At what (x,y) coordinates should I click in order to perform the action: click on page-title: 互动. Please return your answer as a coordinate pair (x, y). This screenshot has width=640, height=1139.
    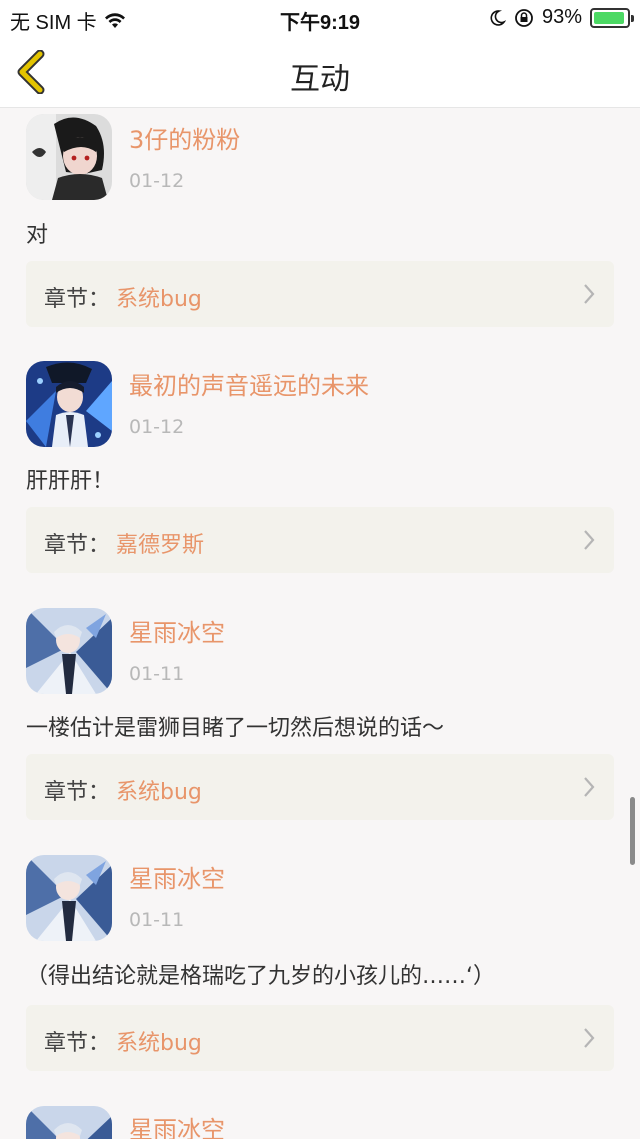
    Looking at the image, I should click on (320, 79).